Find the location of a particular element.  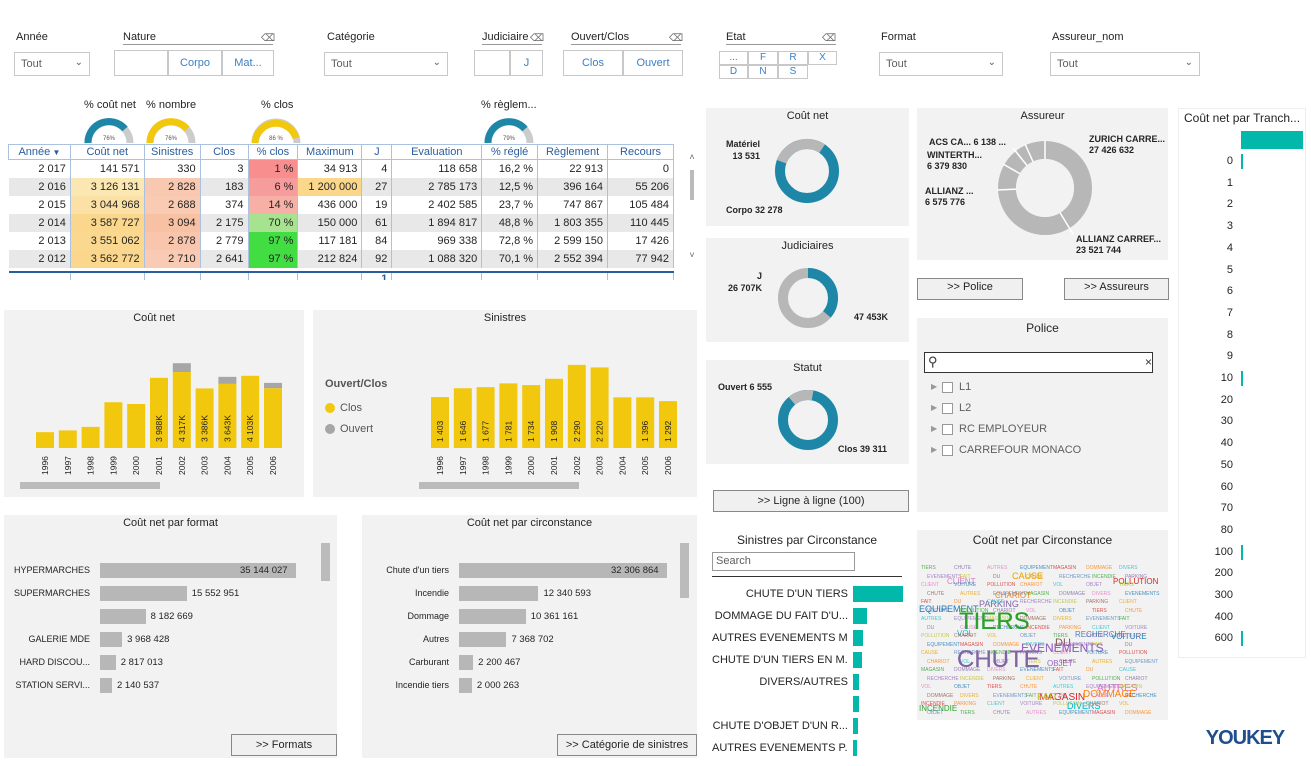

column-header: Sinistres is located at coordinates (172, 152).